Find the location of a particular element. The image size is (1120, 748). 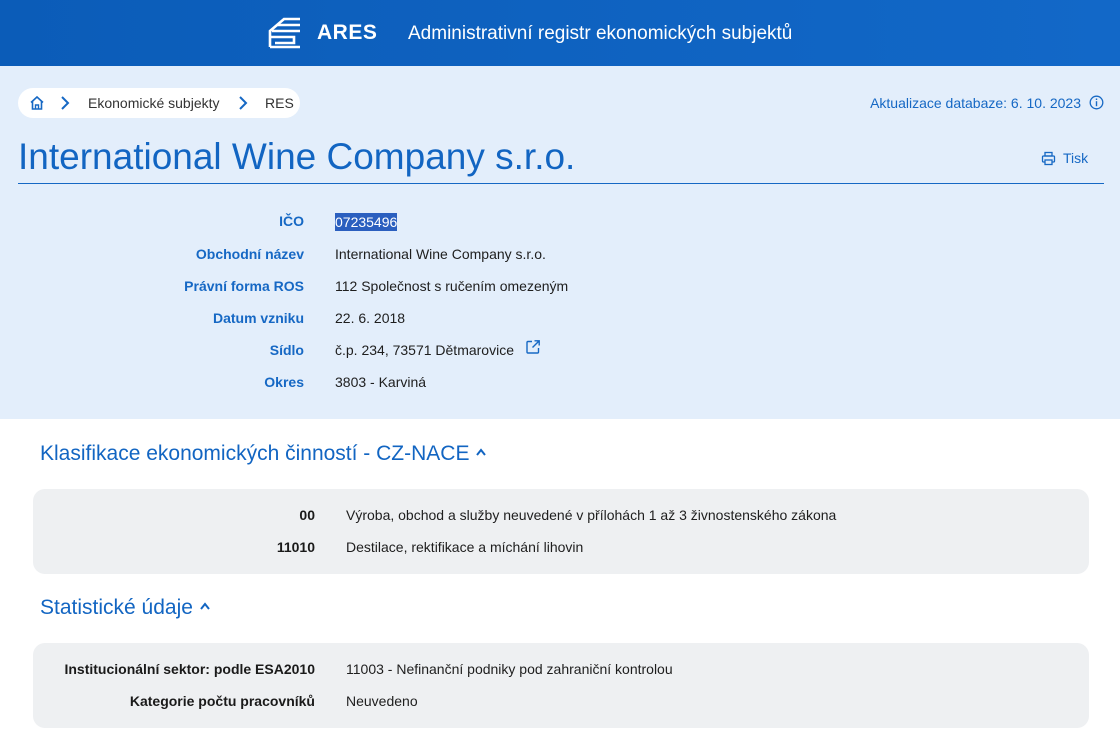

detail-label: IČO is located at coordinates (291, 221).